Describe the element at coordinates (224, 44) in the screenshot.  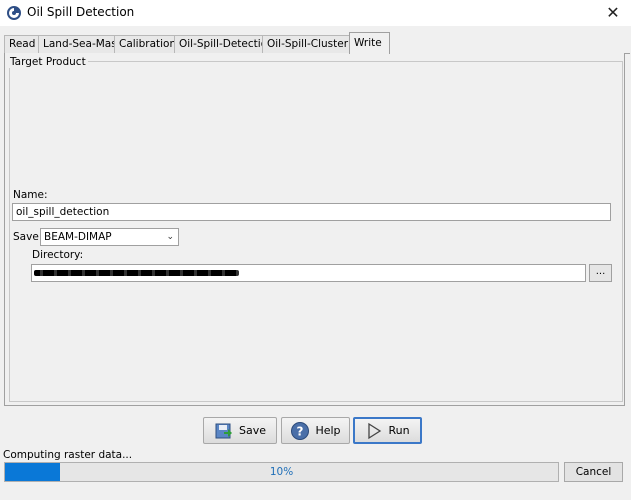
I see `tab-oil-spill-detection: Oil-Spill-Detection` at that location.